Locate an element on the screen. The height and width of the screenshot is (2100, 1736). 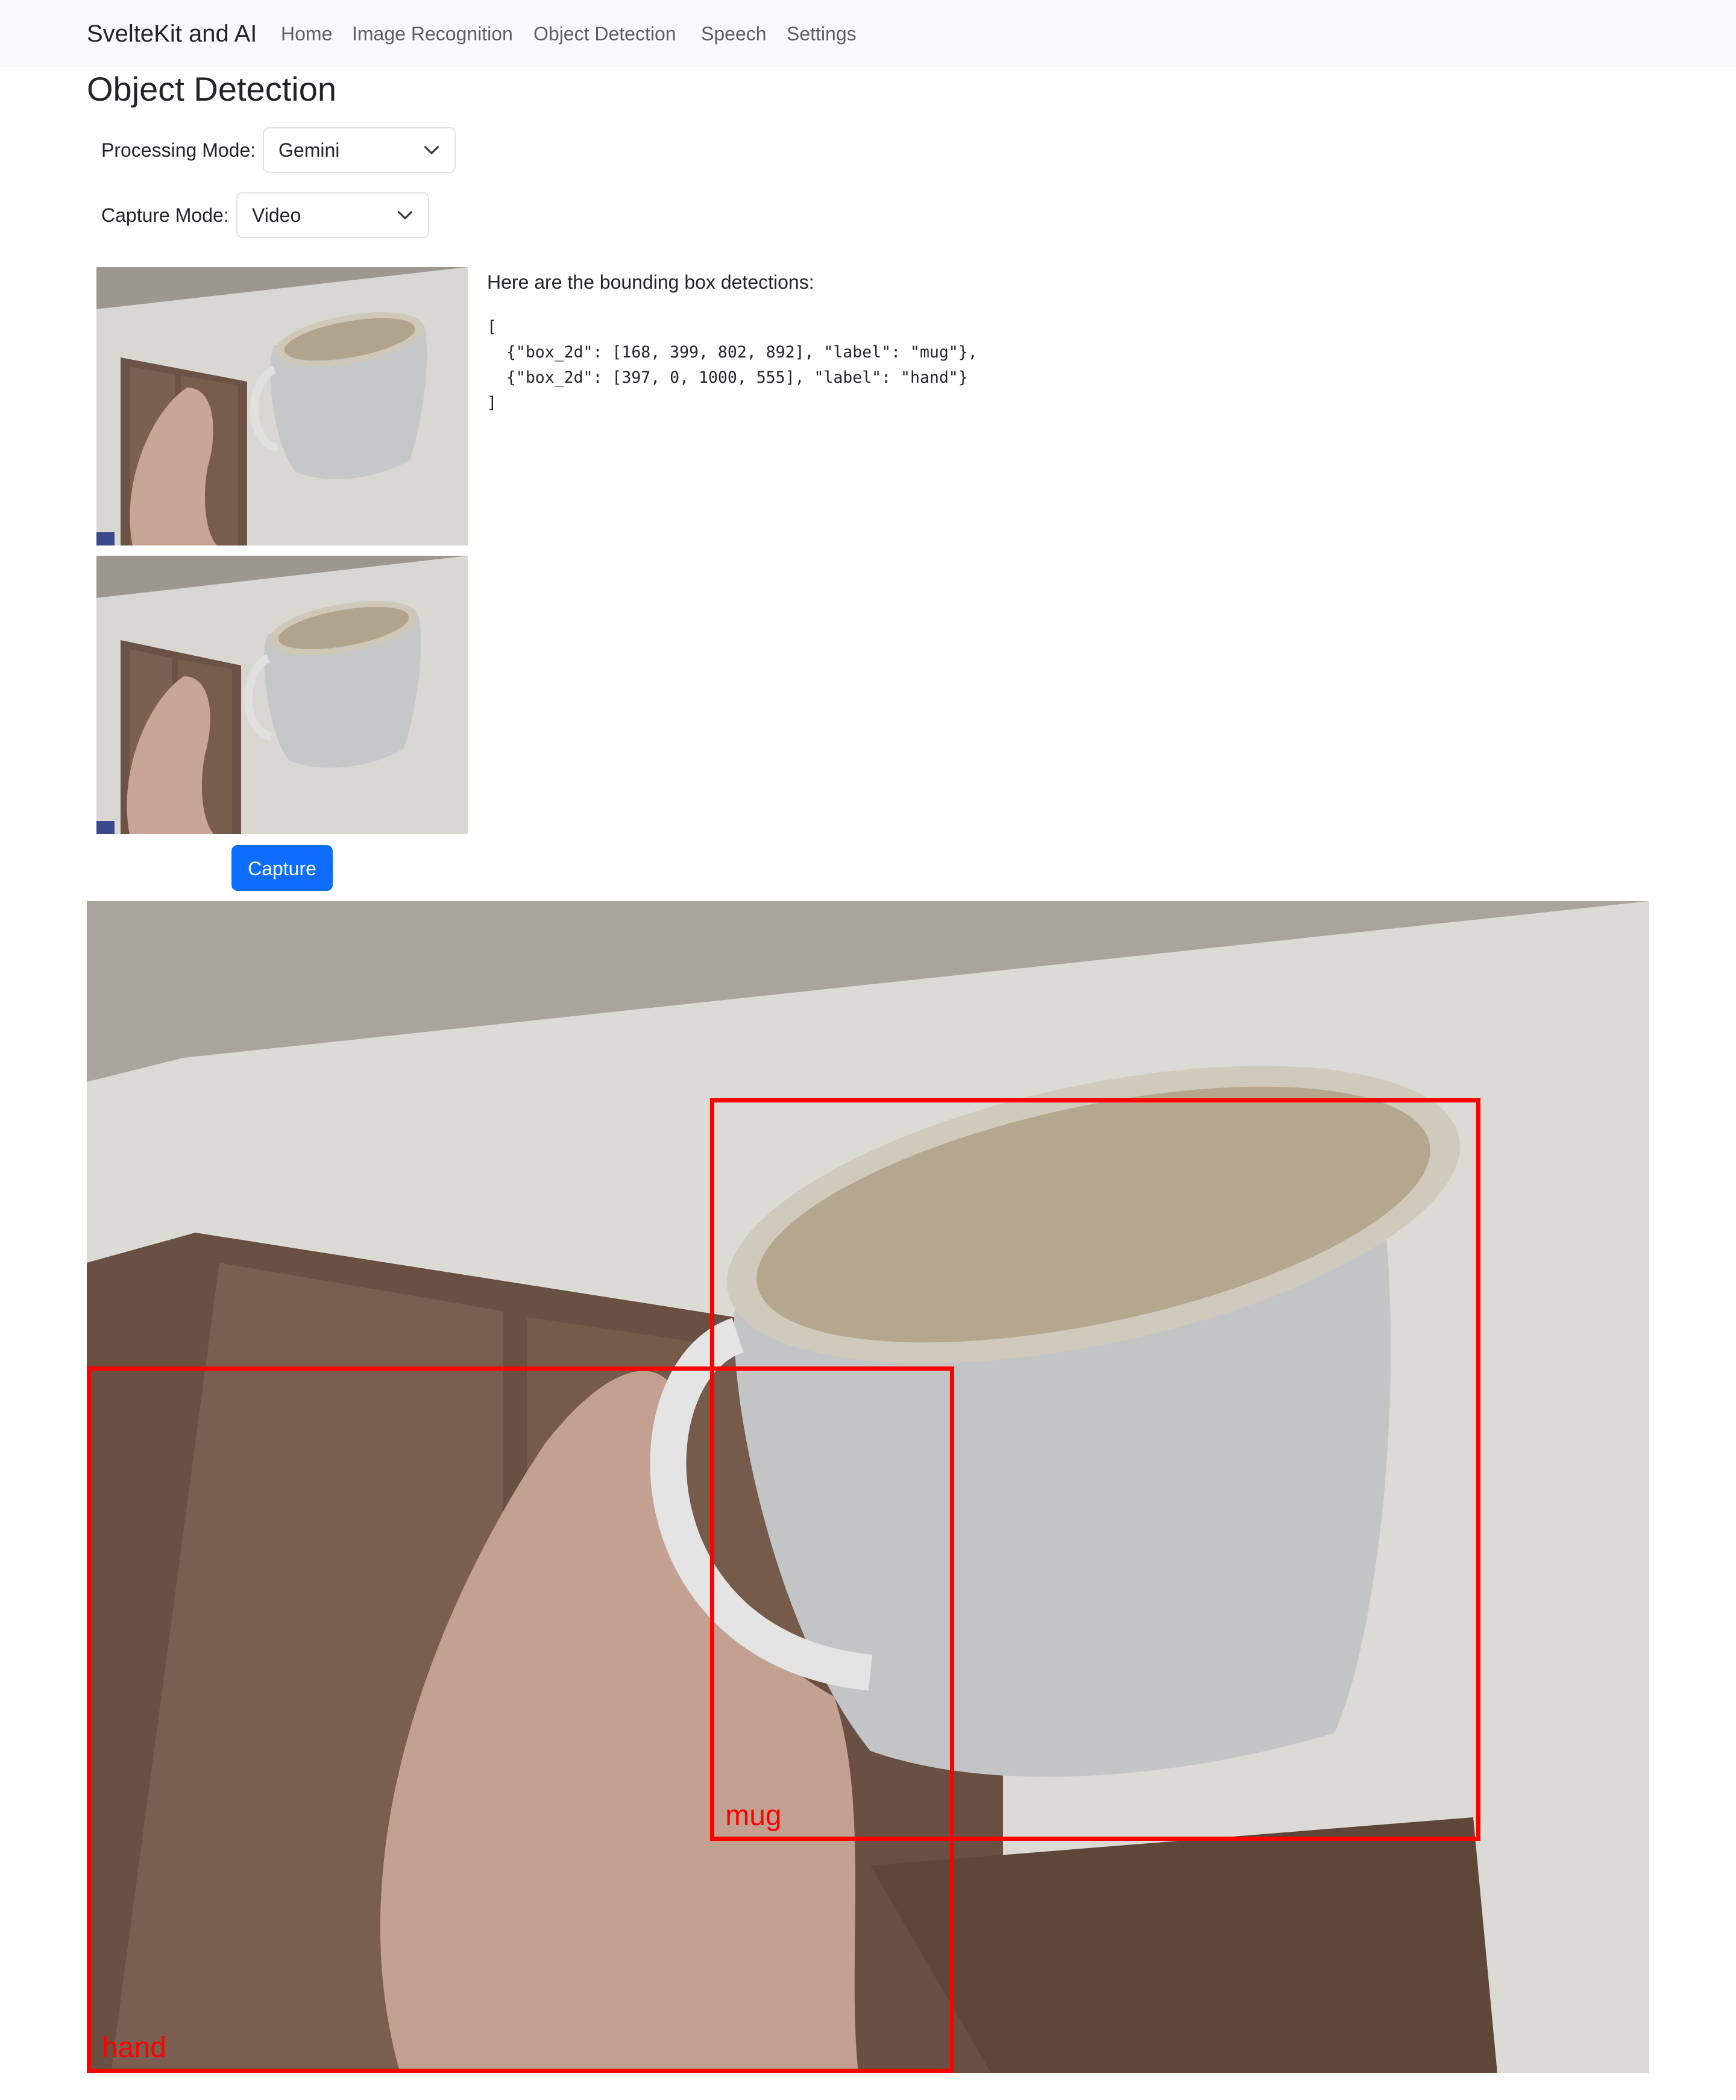
processing-mode-value: Gemini is located at coordinates (309, 150).